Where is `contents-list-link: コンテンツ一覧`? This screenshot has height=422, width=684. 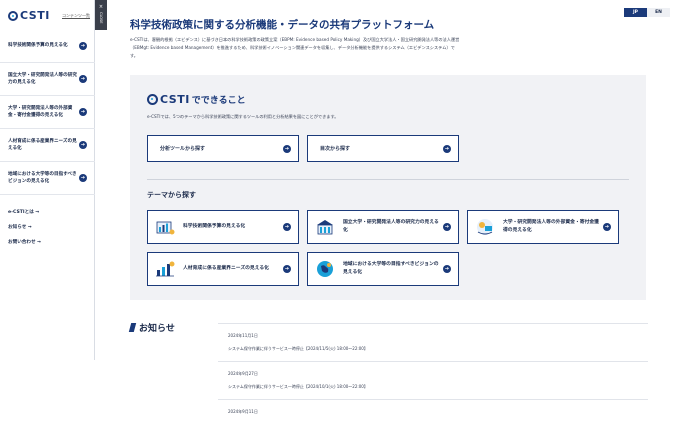 contents-list-link: コンテンツ一覧 is located at coordinates (76, 16).